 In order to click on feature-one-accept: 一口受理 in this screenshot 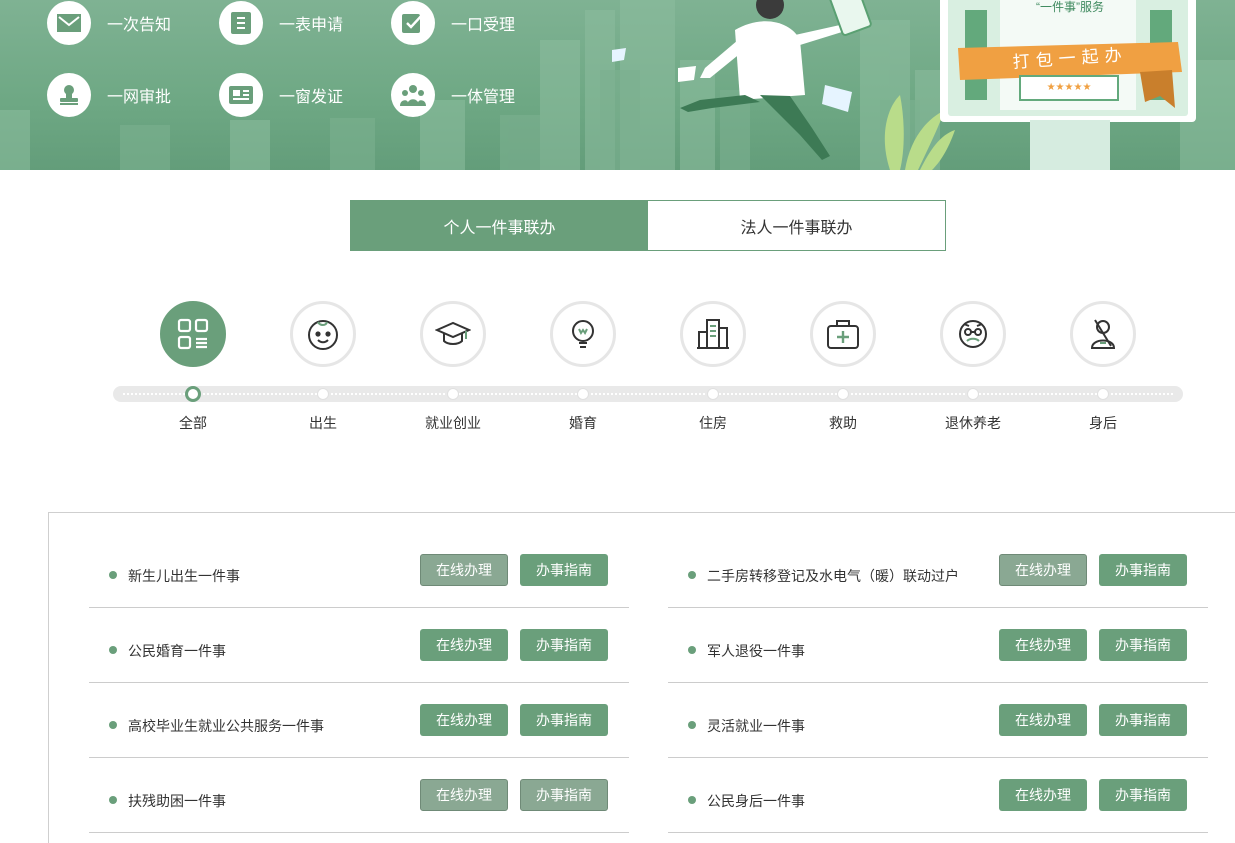, I will do `click(453, 23)`.